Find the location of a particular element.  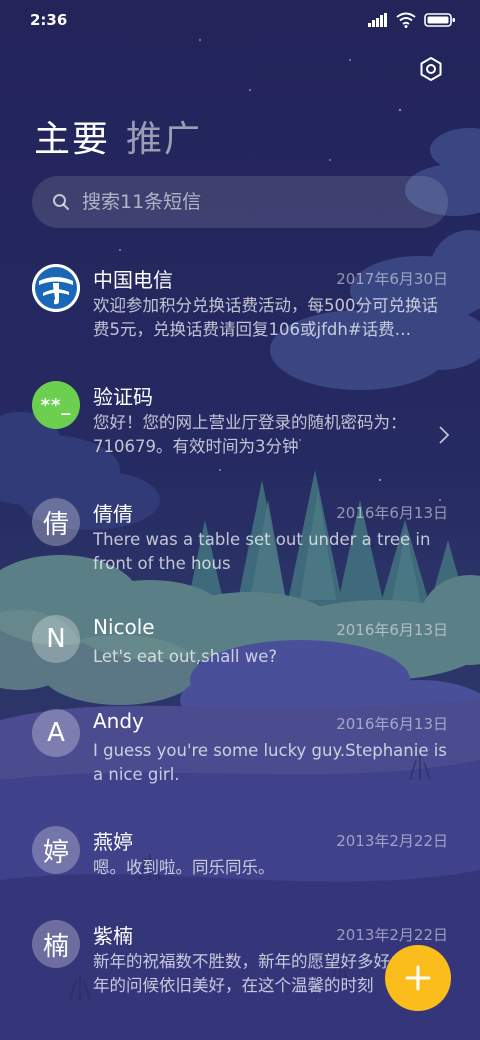

avatar: N is located at coordinates (56, 639).